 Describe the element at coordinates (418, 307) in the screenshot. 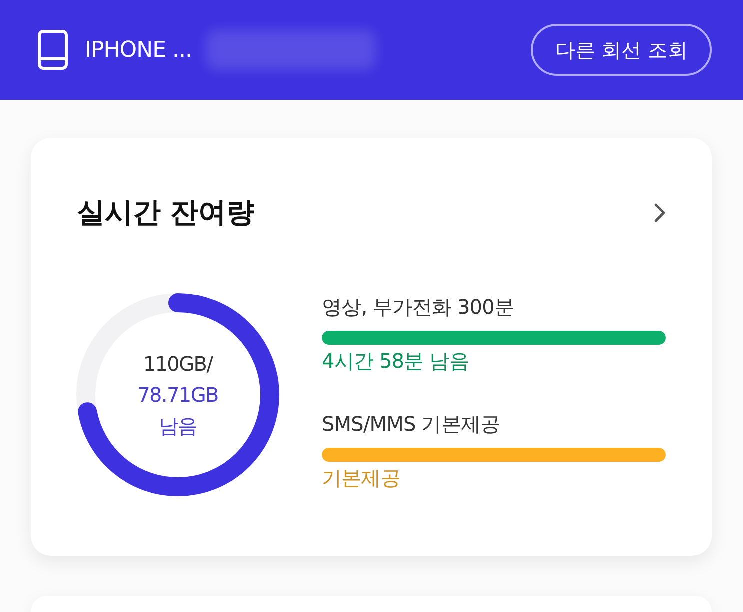

I see `allowance-label: 영상, 부가전화 300분` at that location.